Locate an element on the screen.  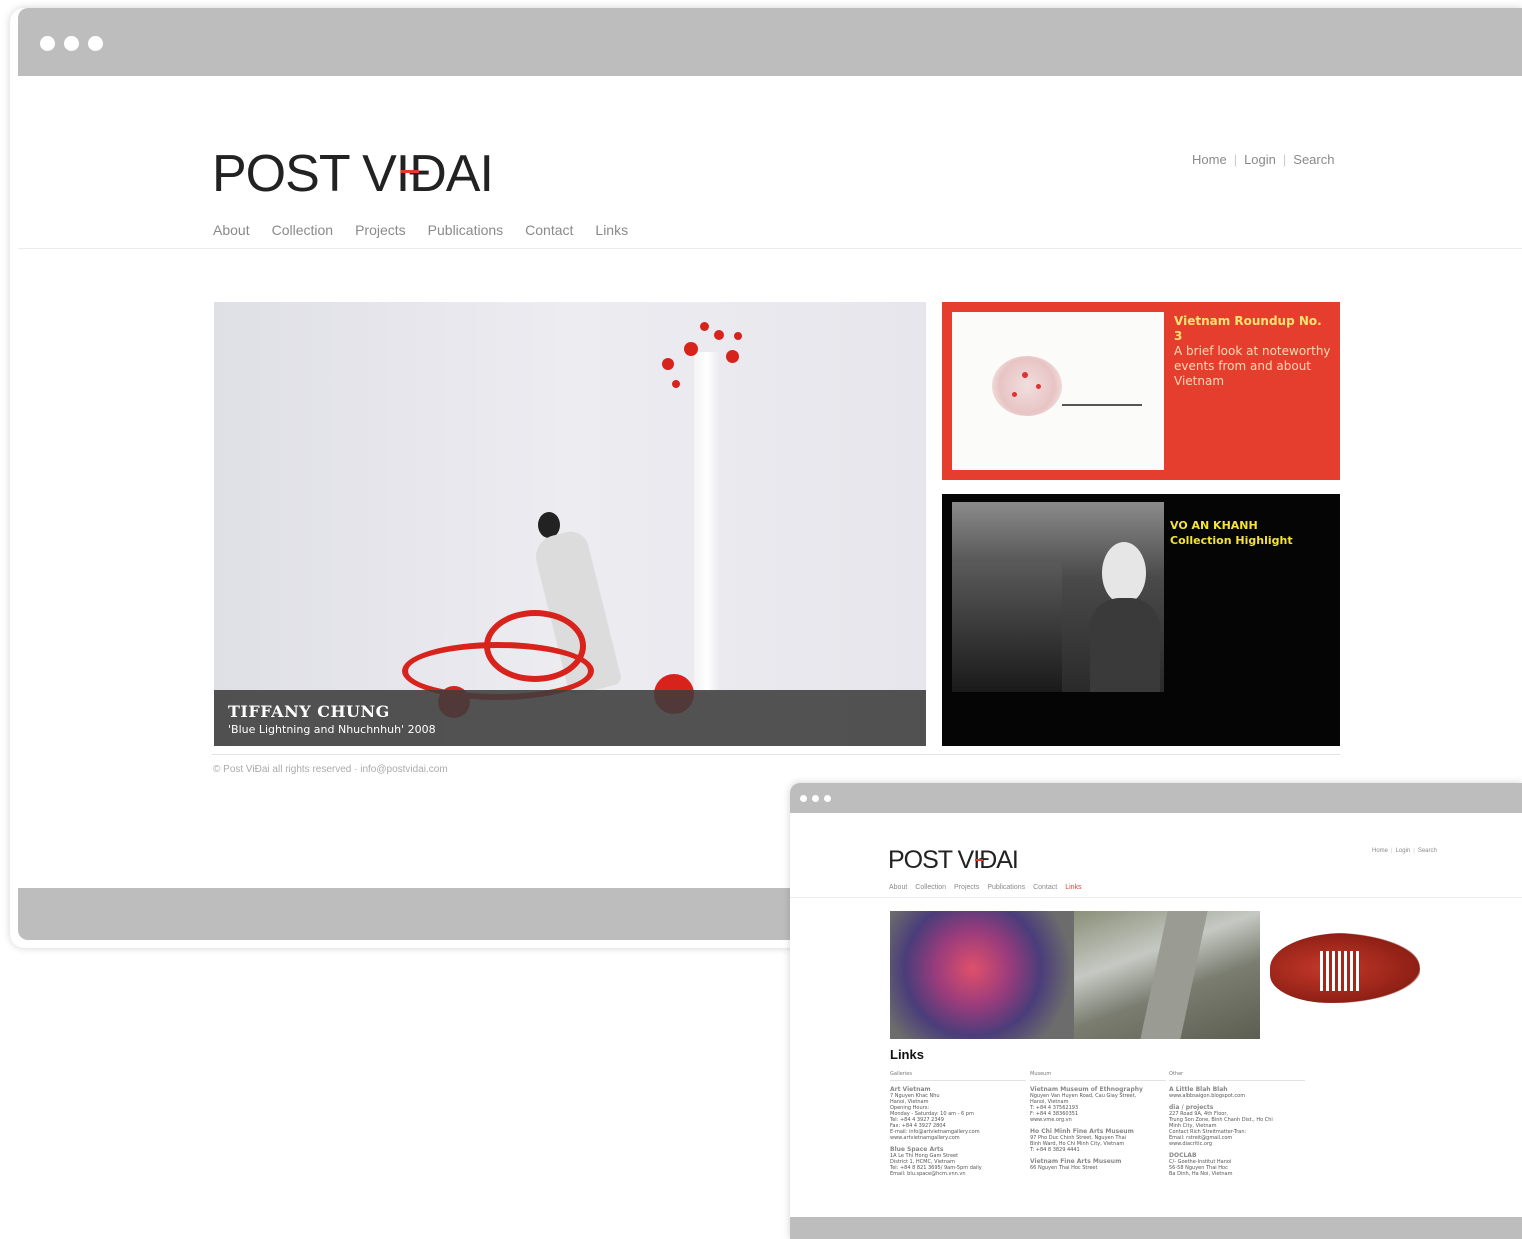
highlight-subtitle: Collection Highlight is located at coordinates (1231, 540).